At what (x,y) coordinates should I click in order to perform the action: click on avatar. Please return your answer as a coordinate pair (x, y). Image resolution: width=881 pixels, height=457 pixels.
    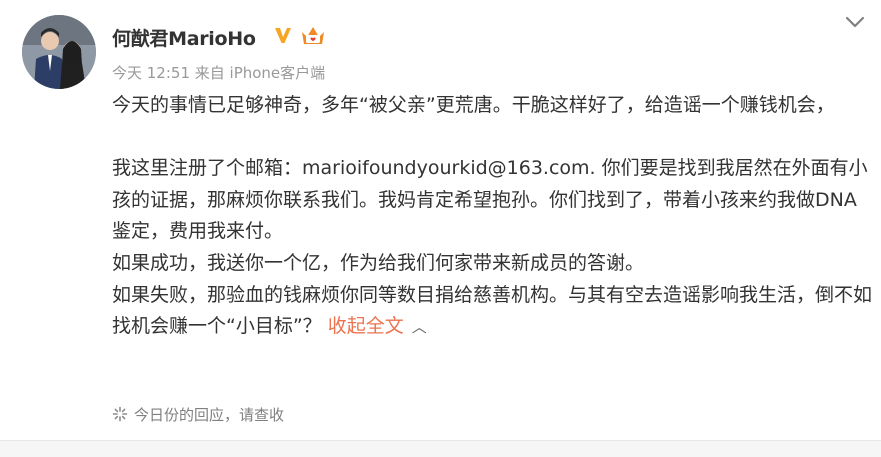
    Looking at the image, I should click on (59, 52).